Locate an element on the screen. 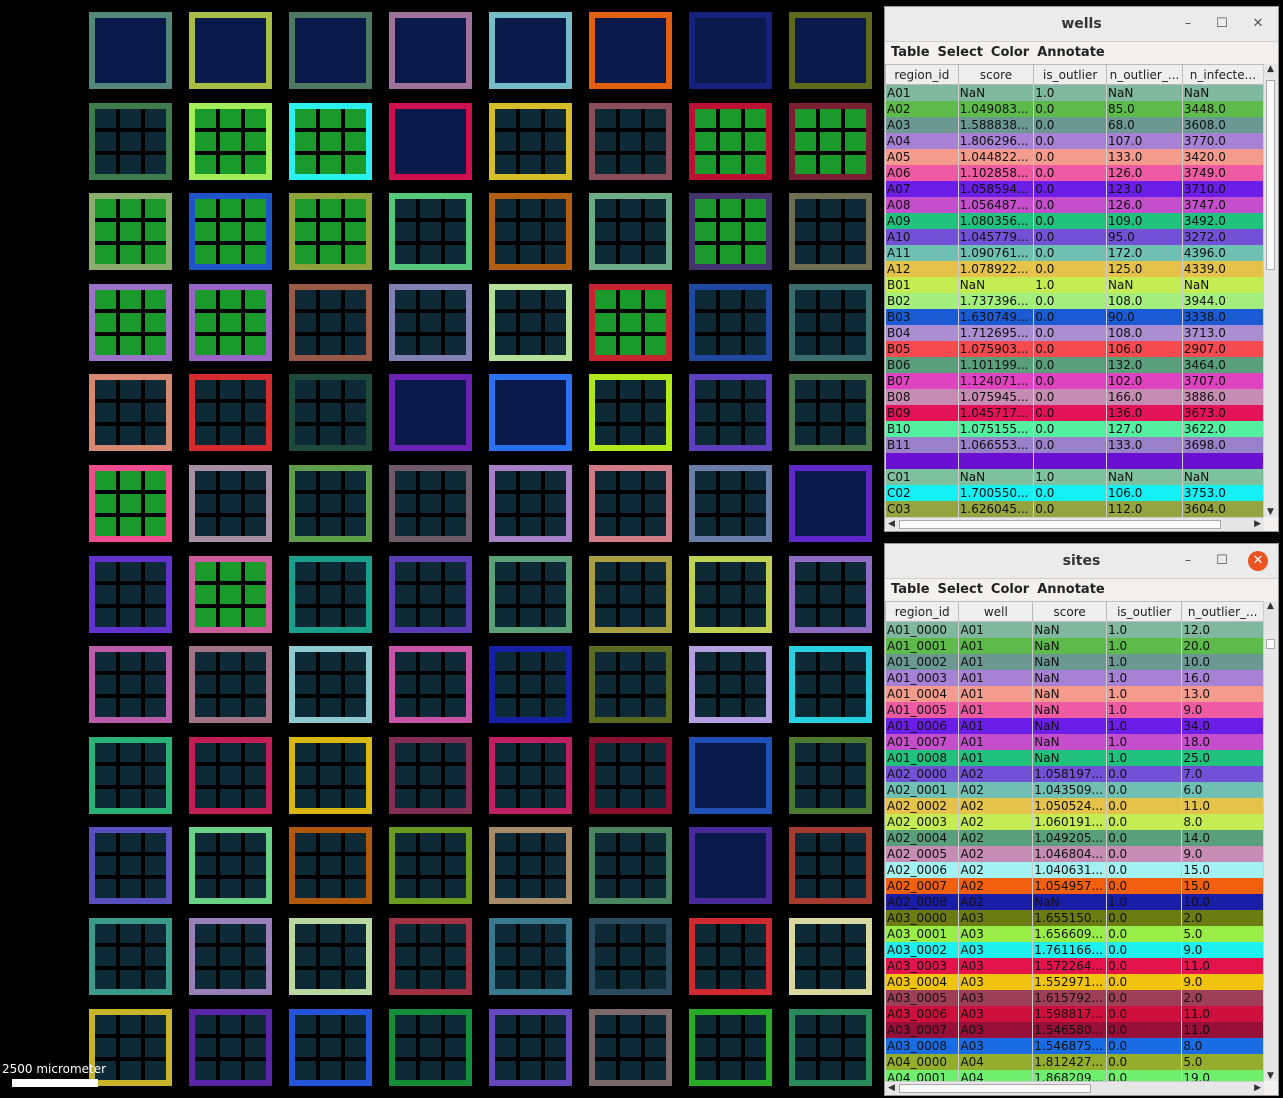 This screenshot has height=1098, width=1283. table-row: A03_0004 A03 1.552971... 0.0 9.0 is located at coordinates (1074, 982).